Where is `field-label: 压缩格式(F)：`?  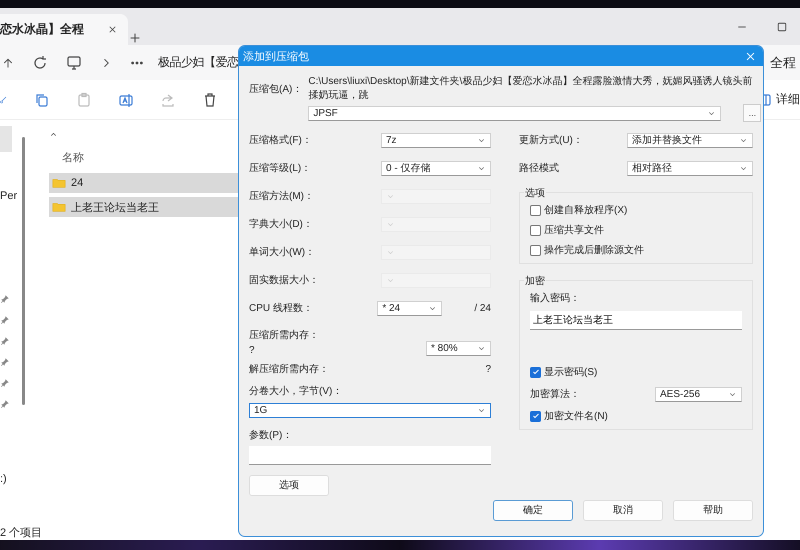
field-label: 压缩格式(F)： is located at coordinates (280, 140).